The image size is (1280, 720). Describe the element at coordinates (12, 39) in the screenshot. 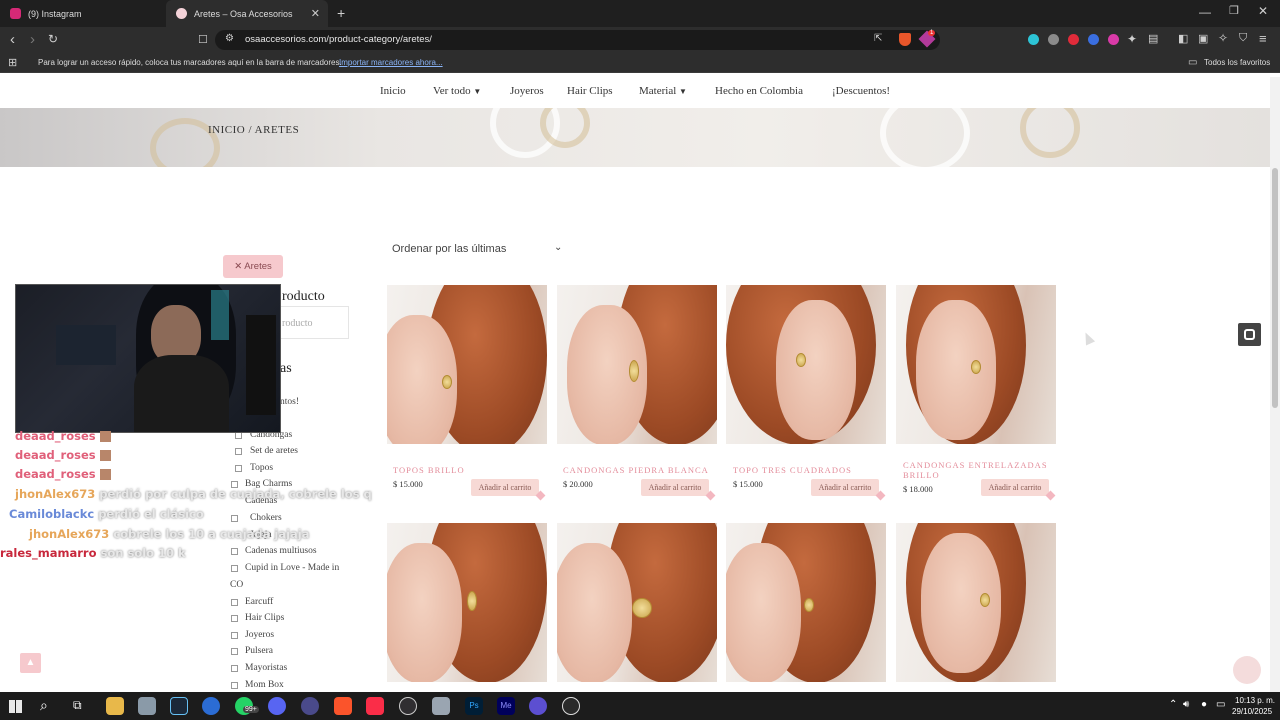

I see `back-icon: ‹` at that location.